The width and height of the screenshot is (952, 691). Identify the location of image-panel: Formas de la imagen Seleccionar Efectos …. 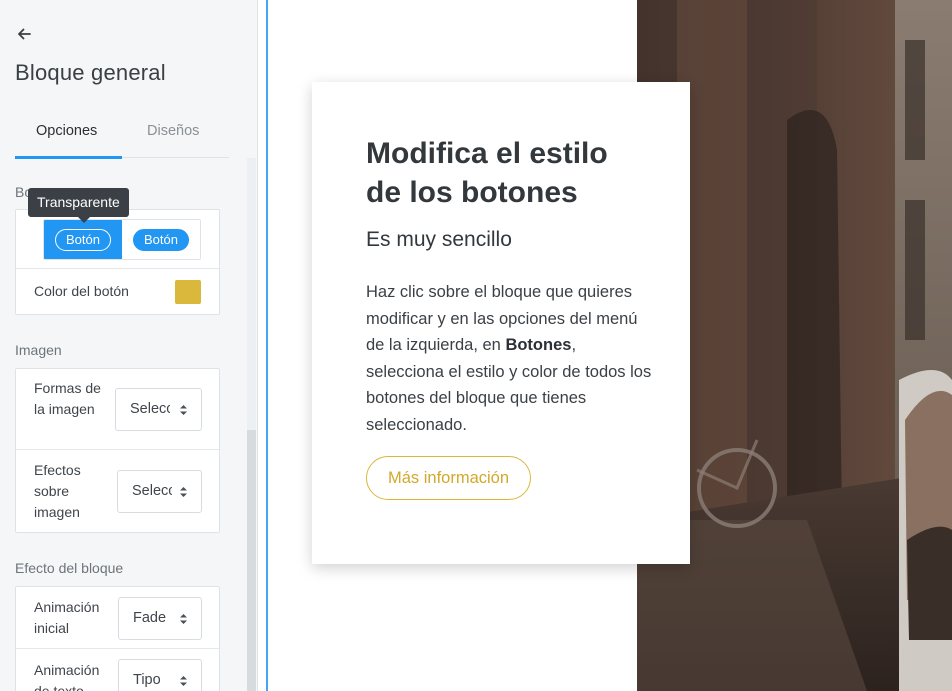
(117, 450).